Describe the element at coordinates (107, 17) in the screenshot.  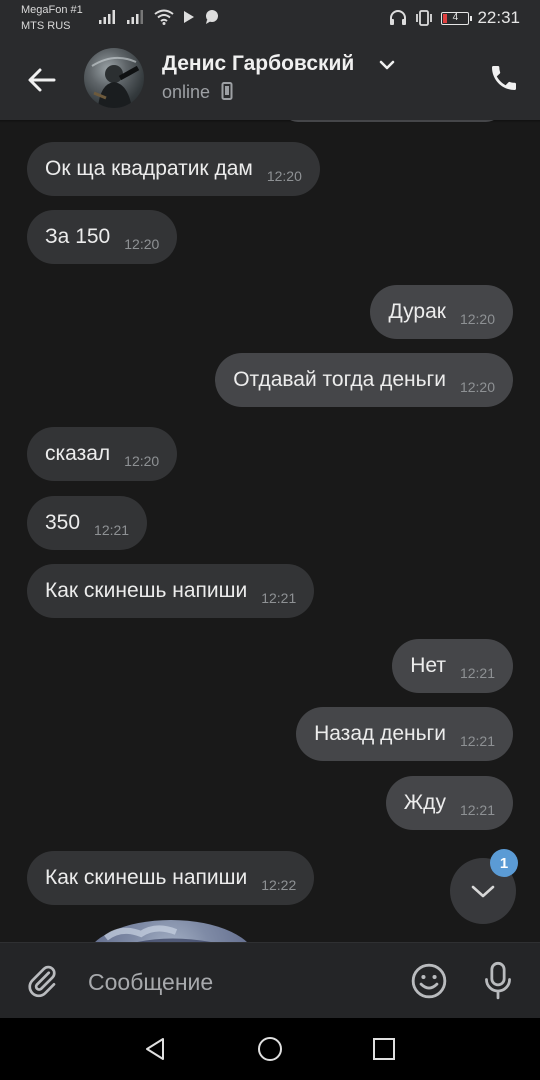
I see `signal-1-icon` at that location.